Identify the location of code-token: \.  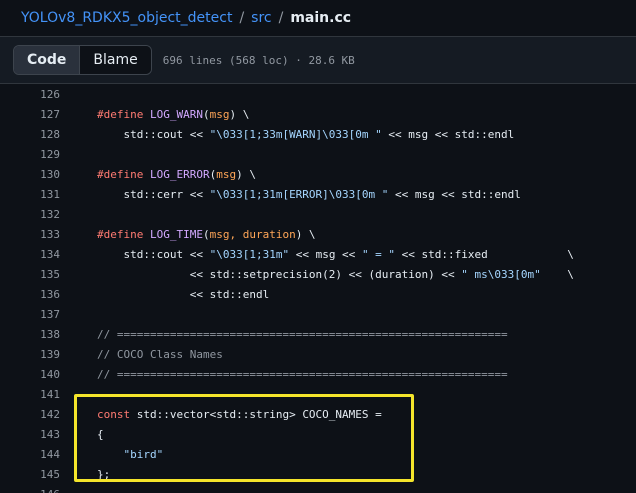
(557, 274).